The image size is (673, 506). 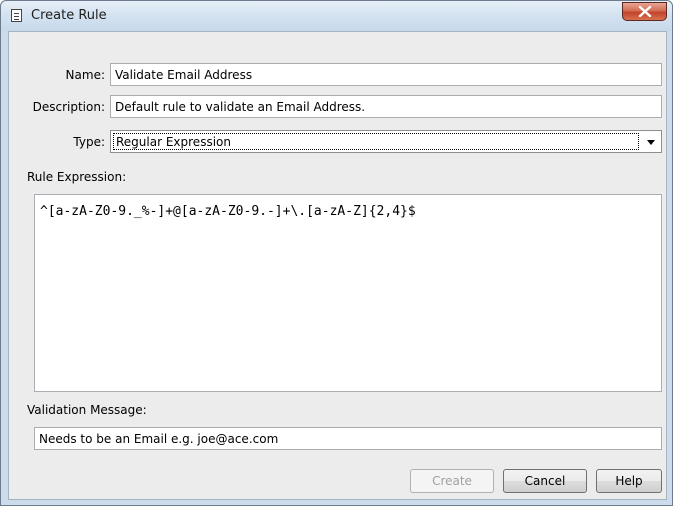 What do you see at coordinates (87, 410) in the screenshot?
I see `validation-message-label: Validation Message:` at bounding box center [87, 410].